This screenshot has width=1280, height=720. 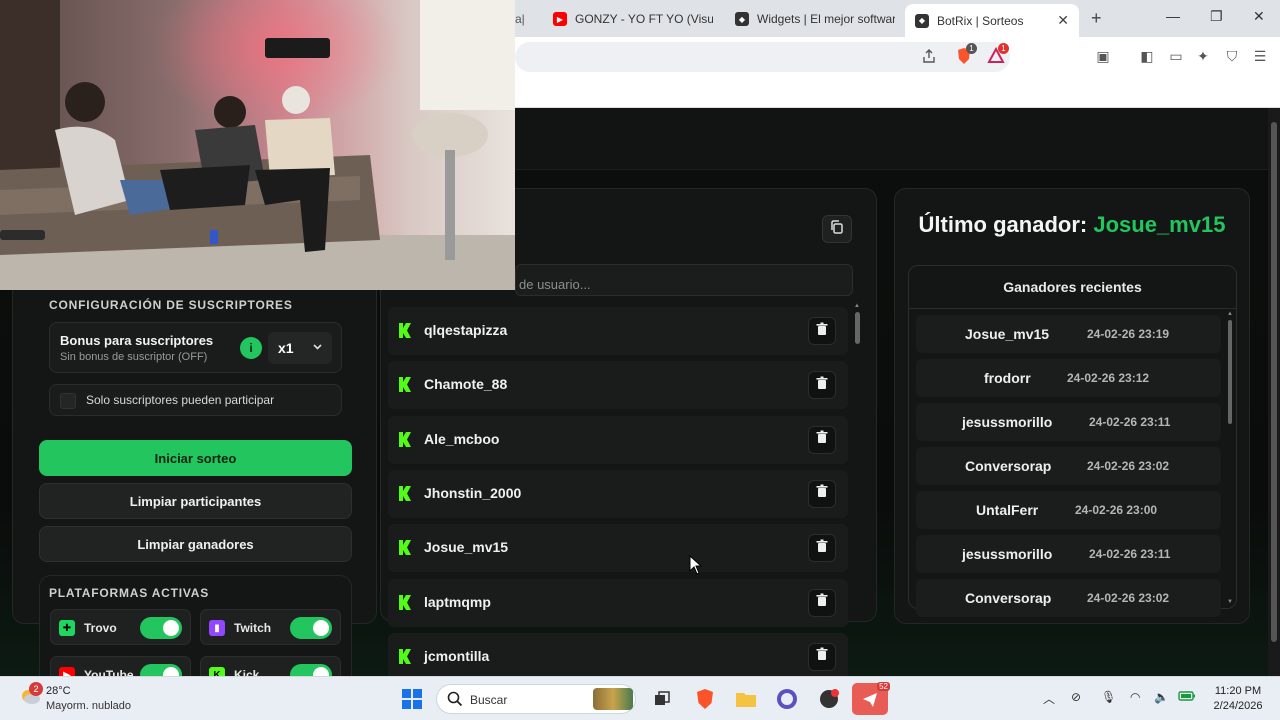 What do you see at coordinates (525, 19) in the screenshot?
I see `tab-partial: a|` at bounding box center [525, 19].